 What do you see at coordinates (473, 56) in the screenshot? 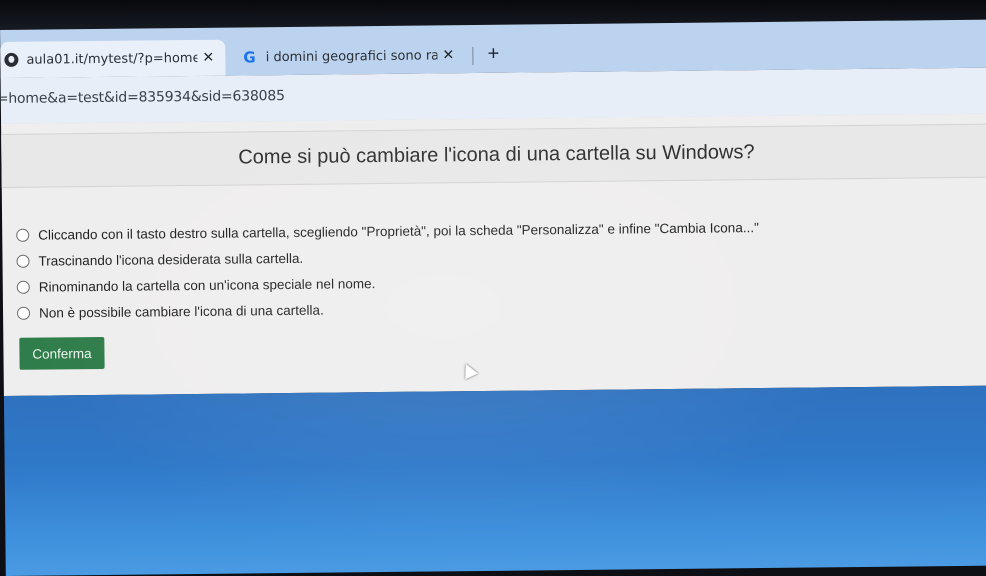
I see `tab-divider` at bounding box center [473, 56].